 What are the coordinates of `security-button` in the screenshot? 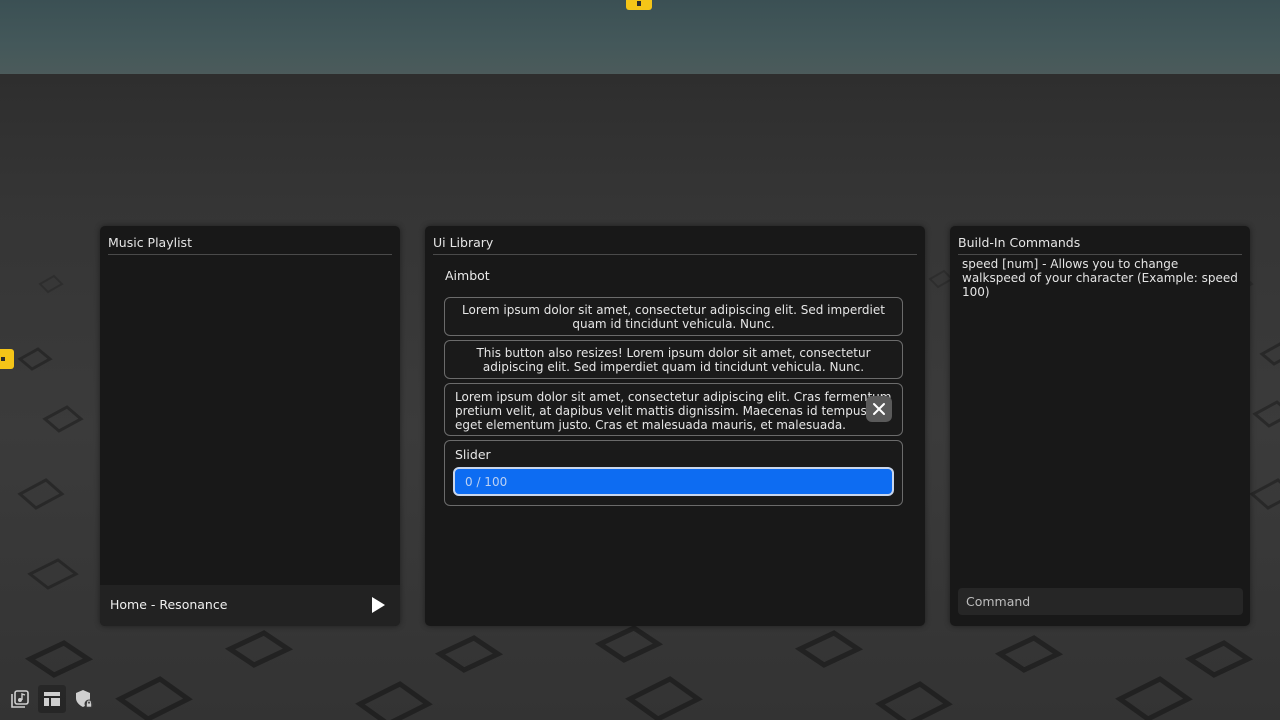 It's located at (84, 699).